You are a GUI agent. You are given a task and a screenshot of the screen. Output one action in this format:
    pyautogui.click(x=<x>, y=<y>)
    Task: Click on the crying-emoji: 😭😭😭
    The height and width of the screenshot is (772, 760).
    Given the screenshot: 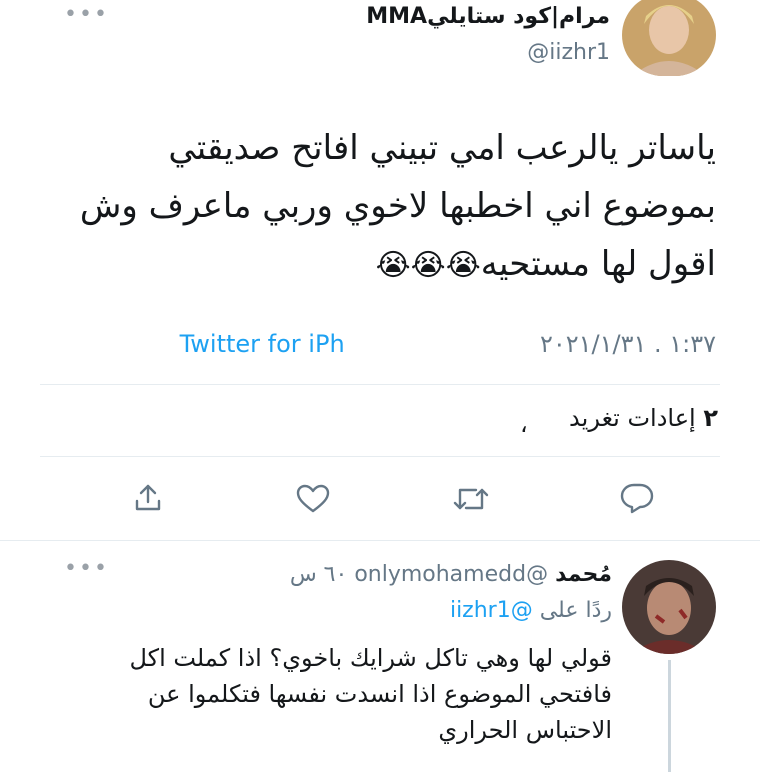 What is the action you would take?
    pyautogui.click(x=428, y=265)
    